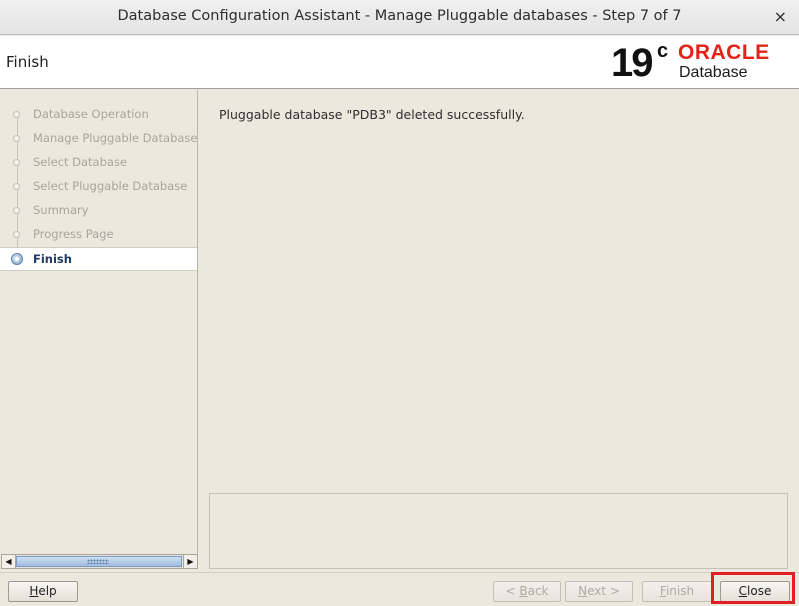  What do you see at coordinates (583, 591) in the screenshot?
I see `next-mnemonic: N` at bounding box center [583, 591].